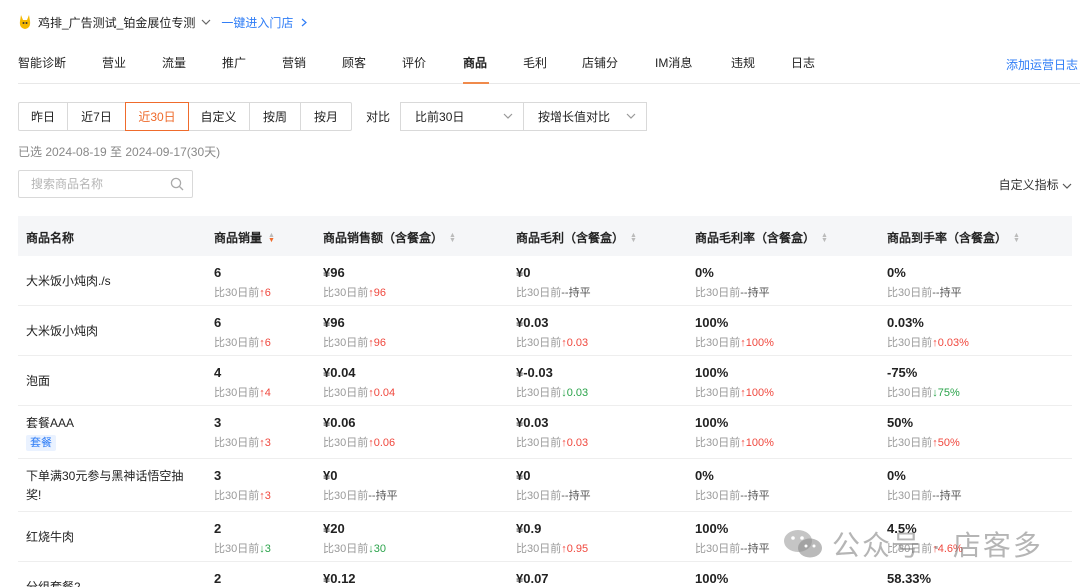 This screenshot has height=587, width=1080. Describe the element at coordinates (909, 578) in the screenshot. I see `metric-value: 58.33%` at that location.